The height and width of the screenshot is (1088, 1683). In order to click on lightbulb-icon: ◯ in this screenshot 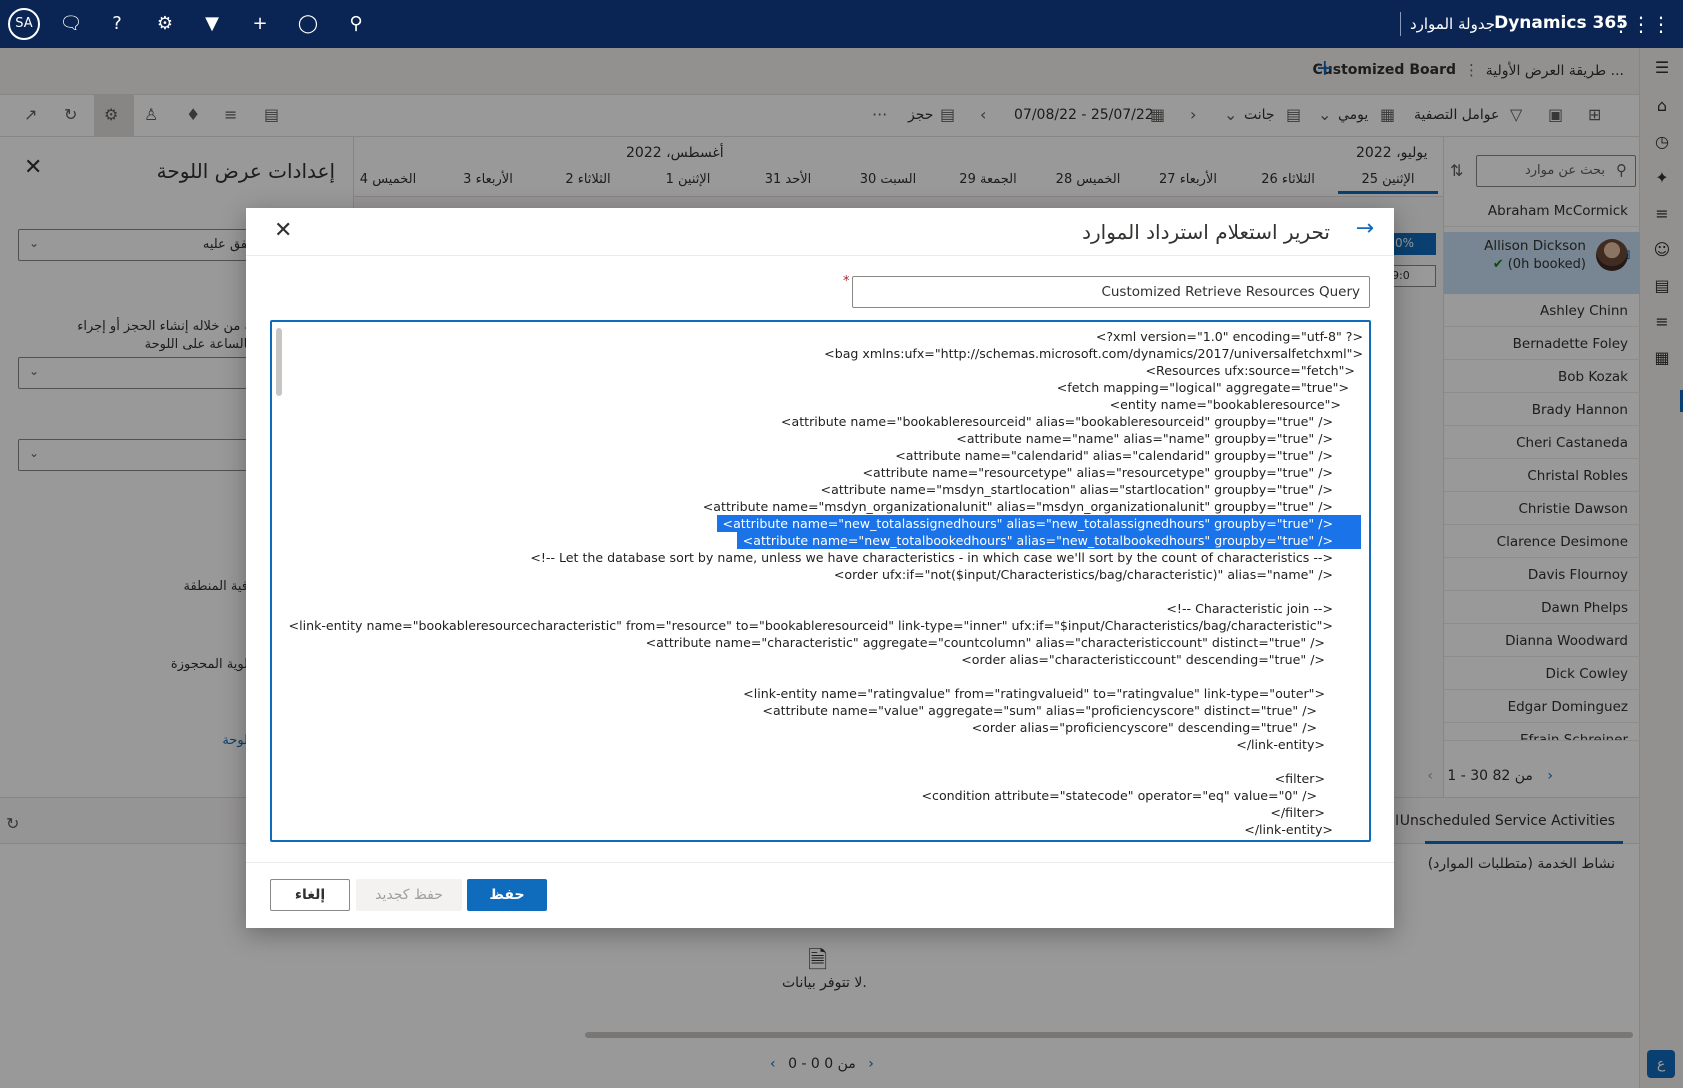, I will do `click(308, 24)`.